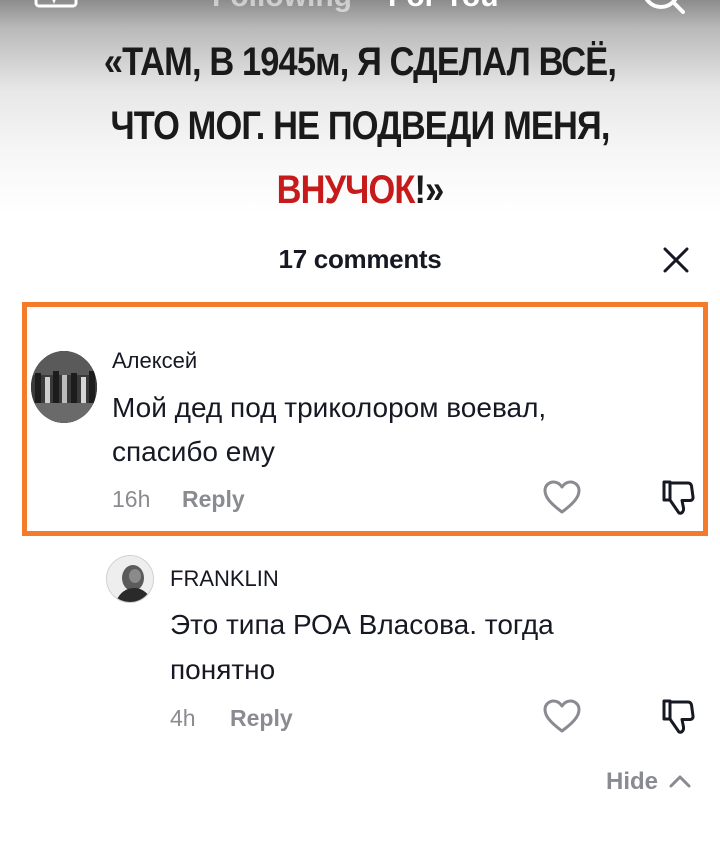 The width and height of the screenshot is (720, 845). I want to click on chevron-up-icon, so click(680, 782).